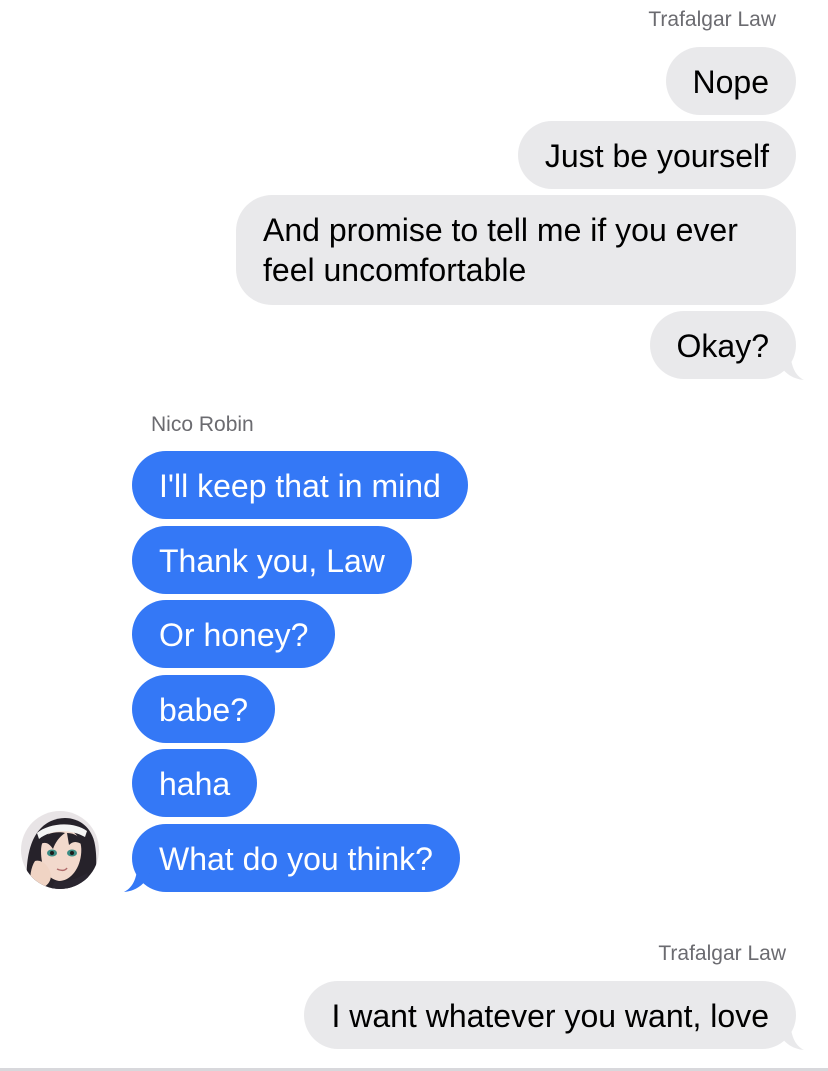 This screenshot has width=828, height=1071. I want to click on bubble-tail-incoming, so click(137, 877).